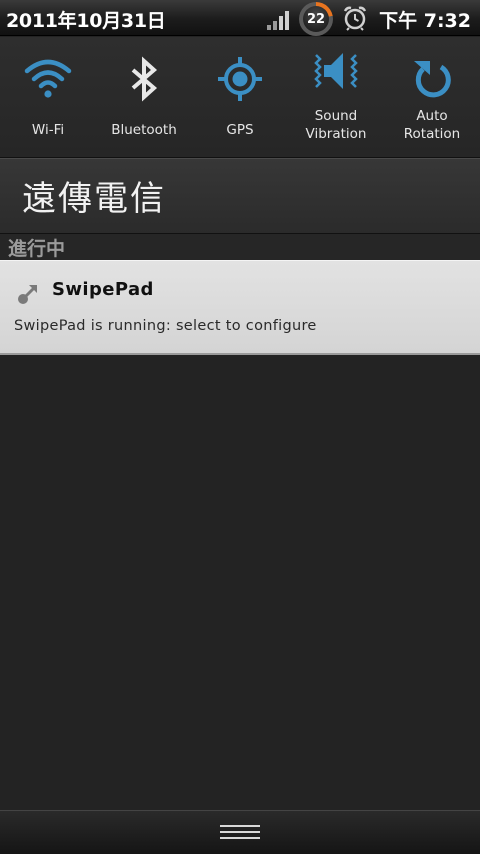 This screenshot has height=854, width=480. I want to click on sound-icon, so click(336, 71).